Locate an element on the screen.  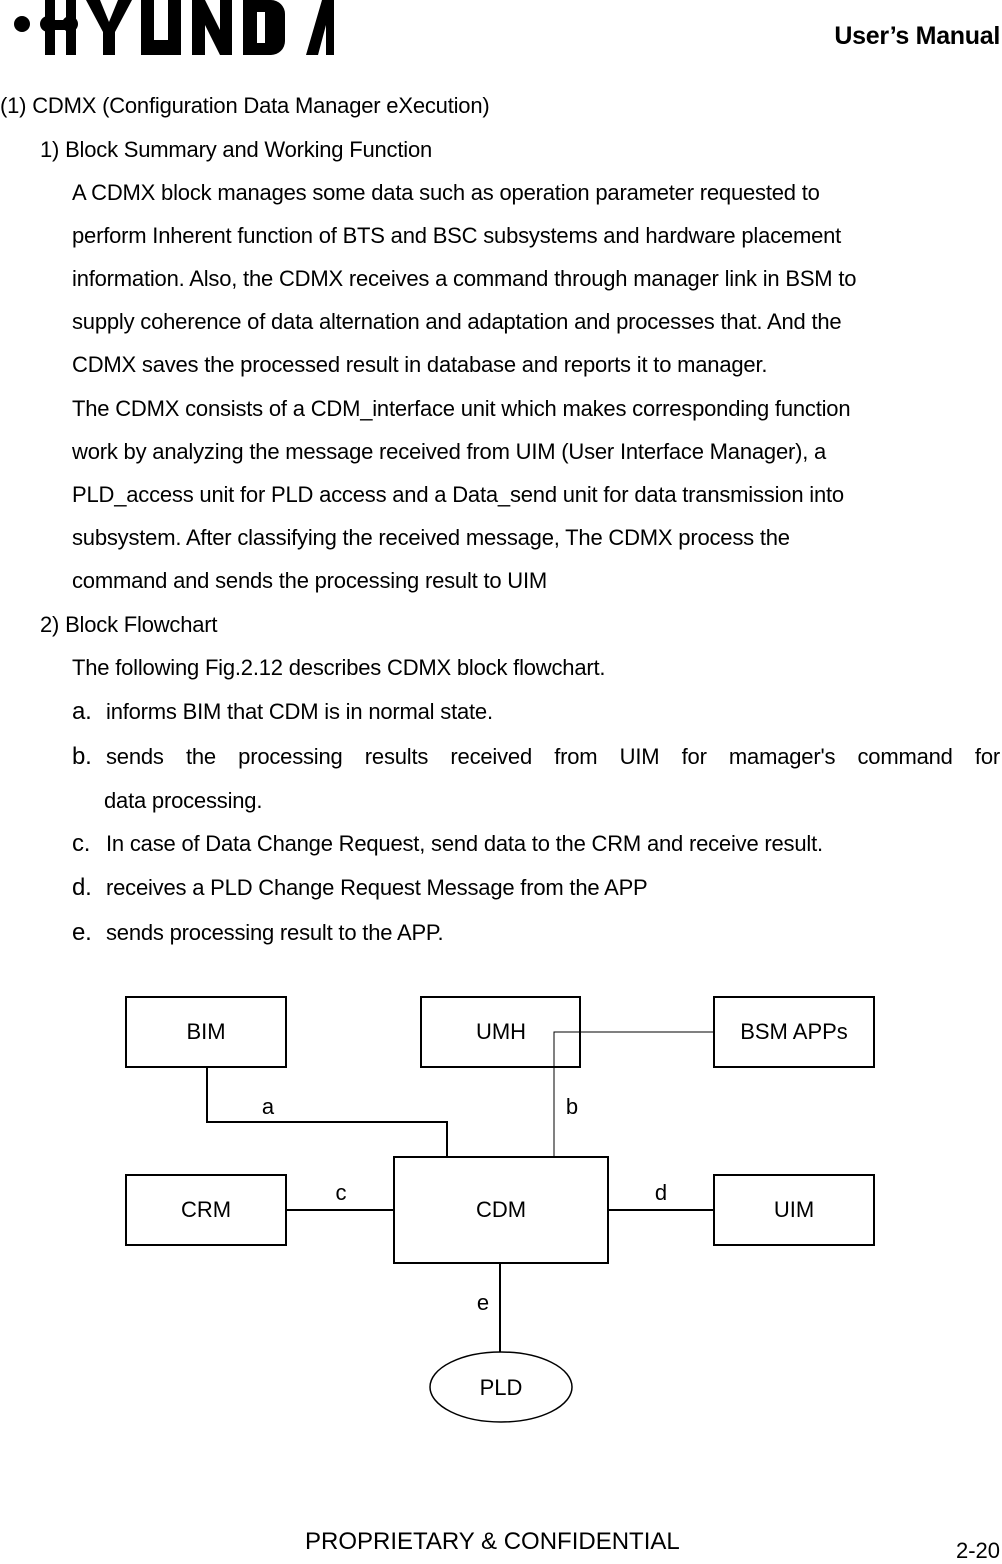
node-bim-label: BIM is located at coordinates (205, 1031).